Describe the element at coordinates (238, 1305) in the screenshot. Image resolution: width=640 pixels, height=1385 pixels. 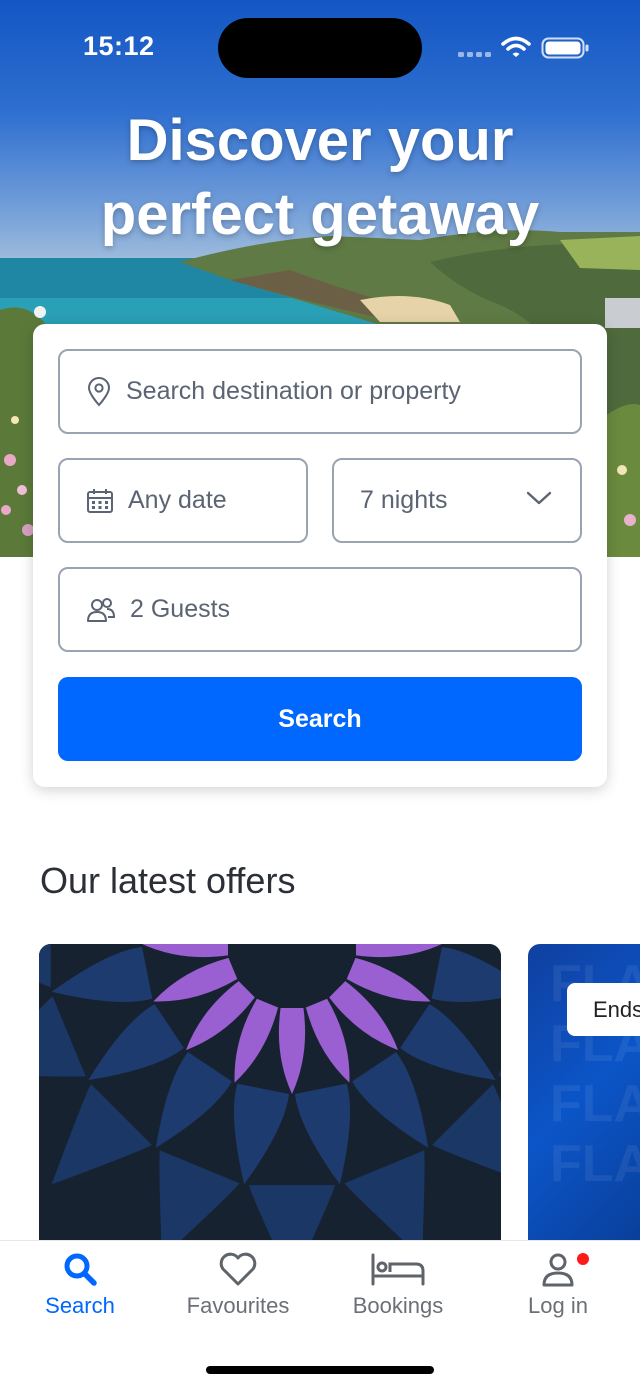
I see `tab-favourites-label: Favourites` at that location.